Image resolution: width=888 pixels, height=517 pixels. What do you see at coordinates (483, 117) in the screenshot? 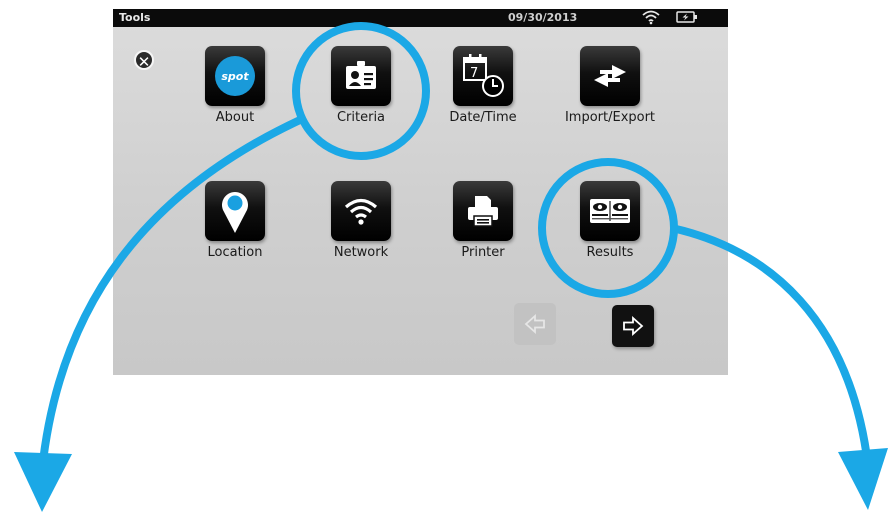
I see `tool-datetime-label: Date/Time` at bounding box center [483, 117].